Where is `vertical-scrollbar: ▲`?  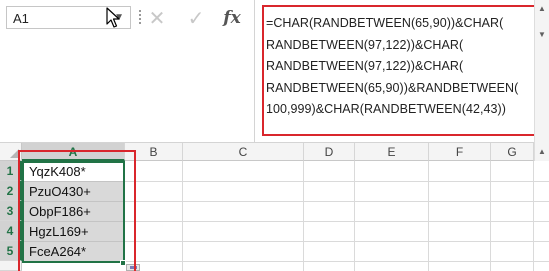 vertical-scrollbar: ▲ is located at coordinates (541, 152).